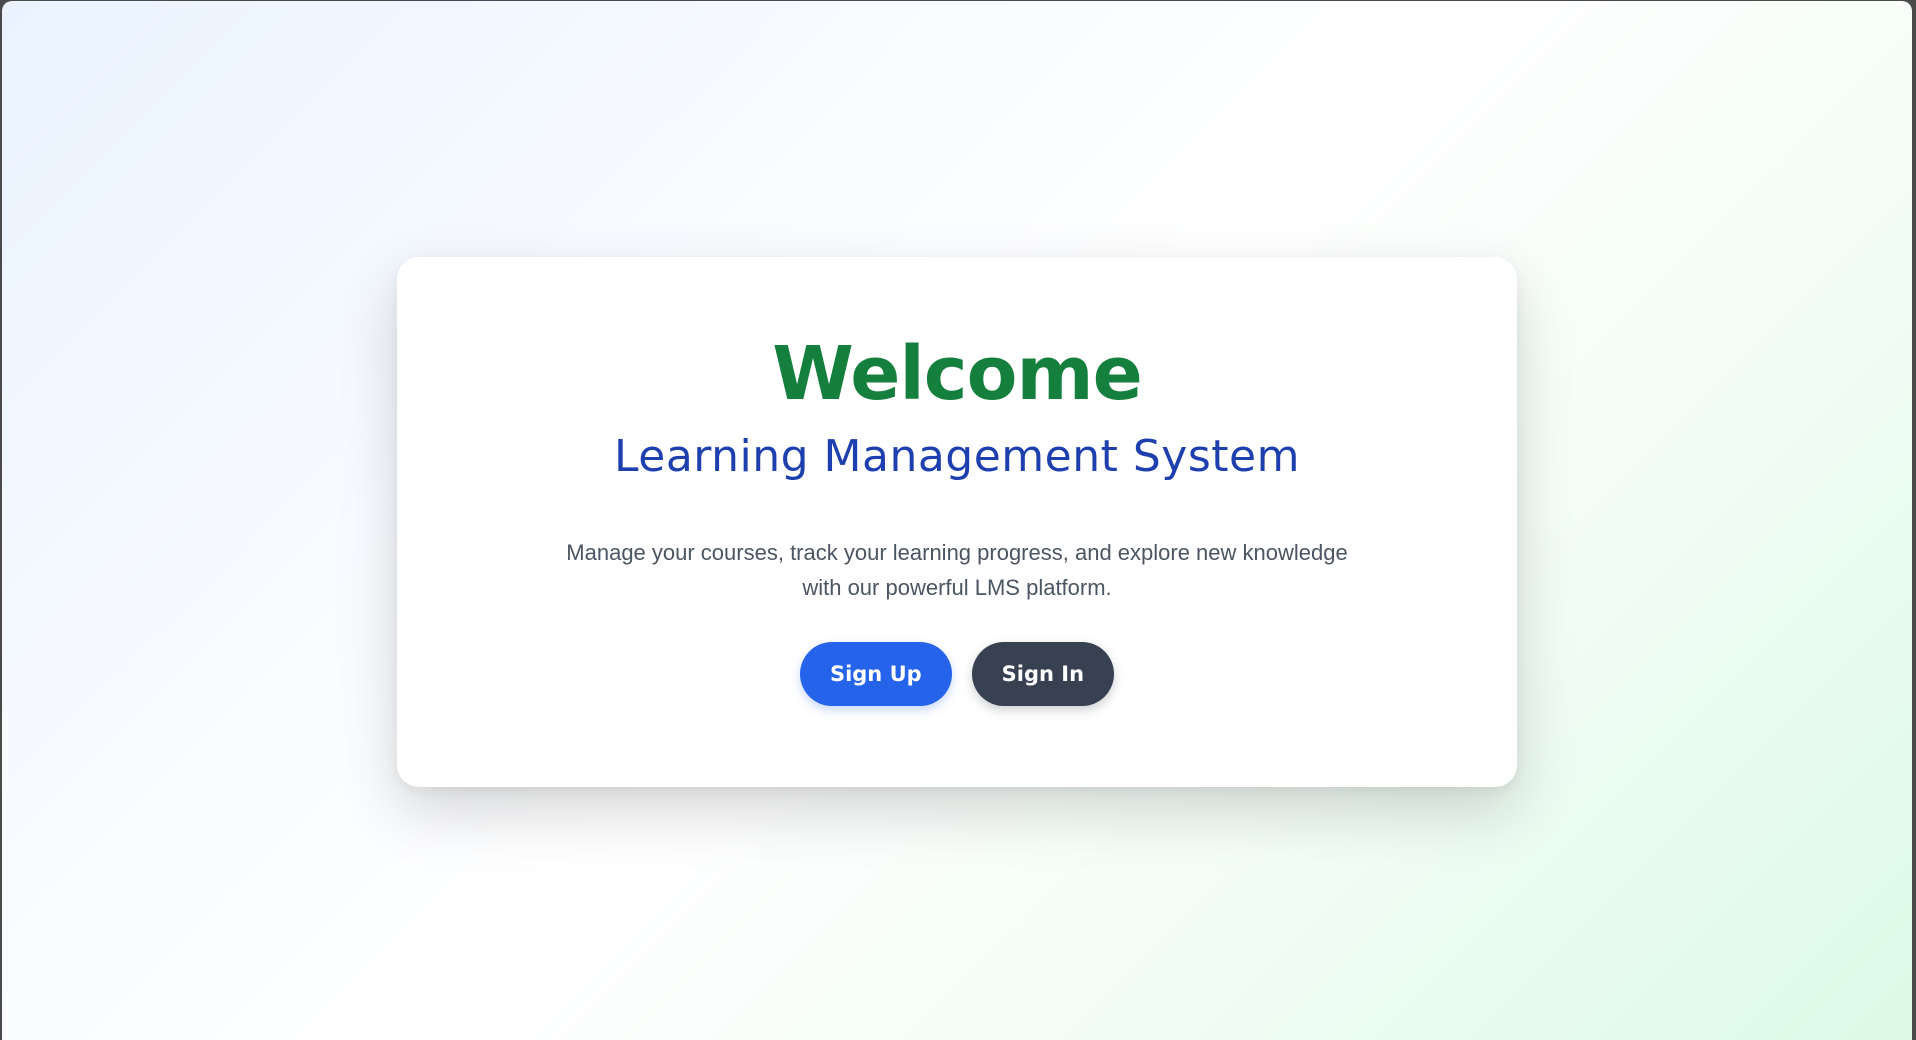  I want to click on sign-in-button: Sign In, so click(1043, 674).